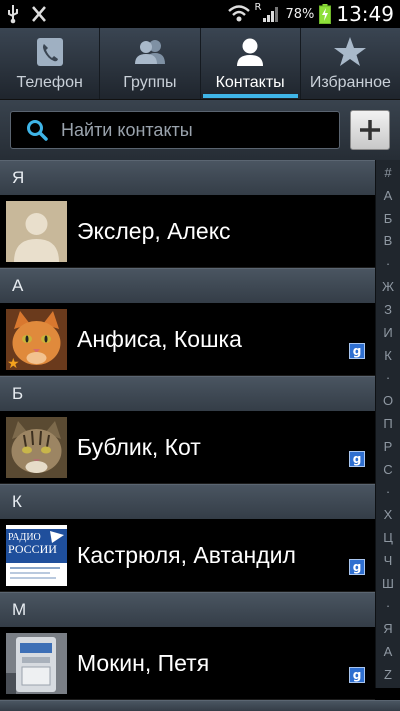  Describe the element at coordinates (18, 177) in the screenshot. I see `section-letter: Я` at that location.